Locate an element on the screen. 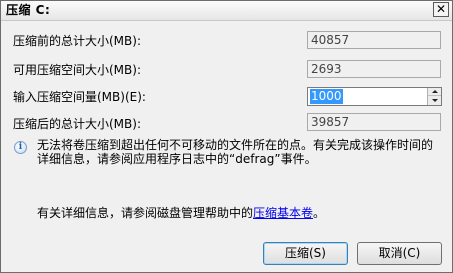 This screenshot has height=273, width=453. shrink-amount-value: 1000 is located at coordinates (326, 96).